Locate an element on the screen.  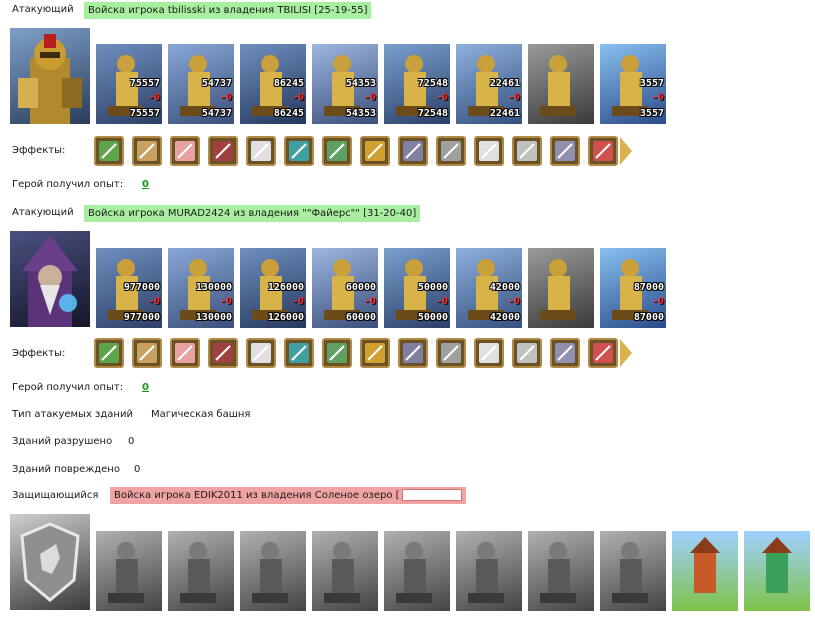
ring-icon is located at coordinates (565, 353).